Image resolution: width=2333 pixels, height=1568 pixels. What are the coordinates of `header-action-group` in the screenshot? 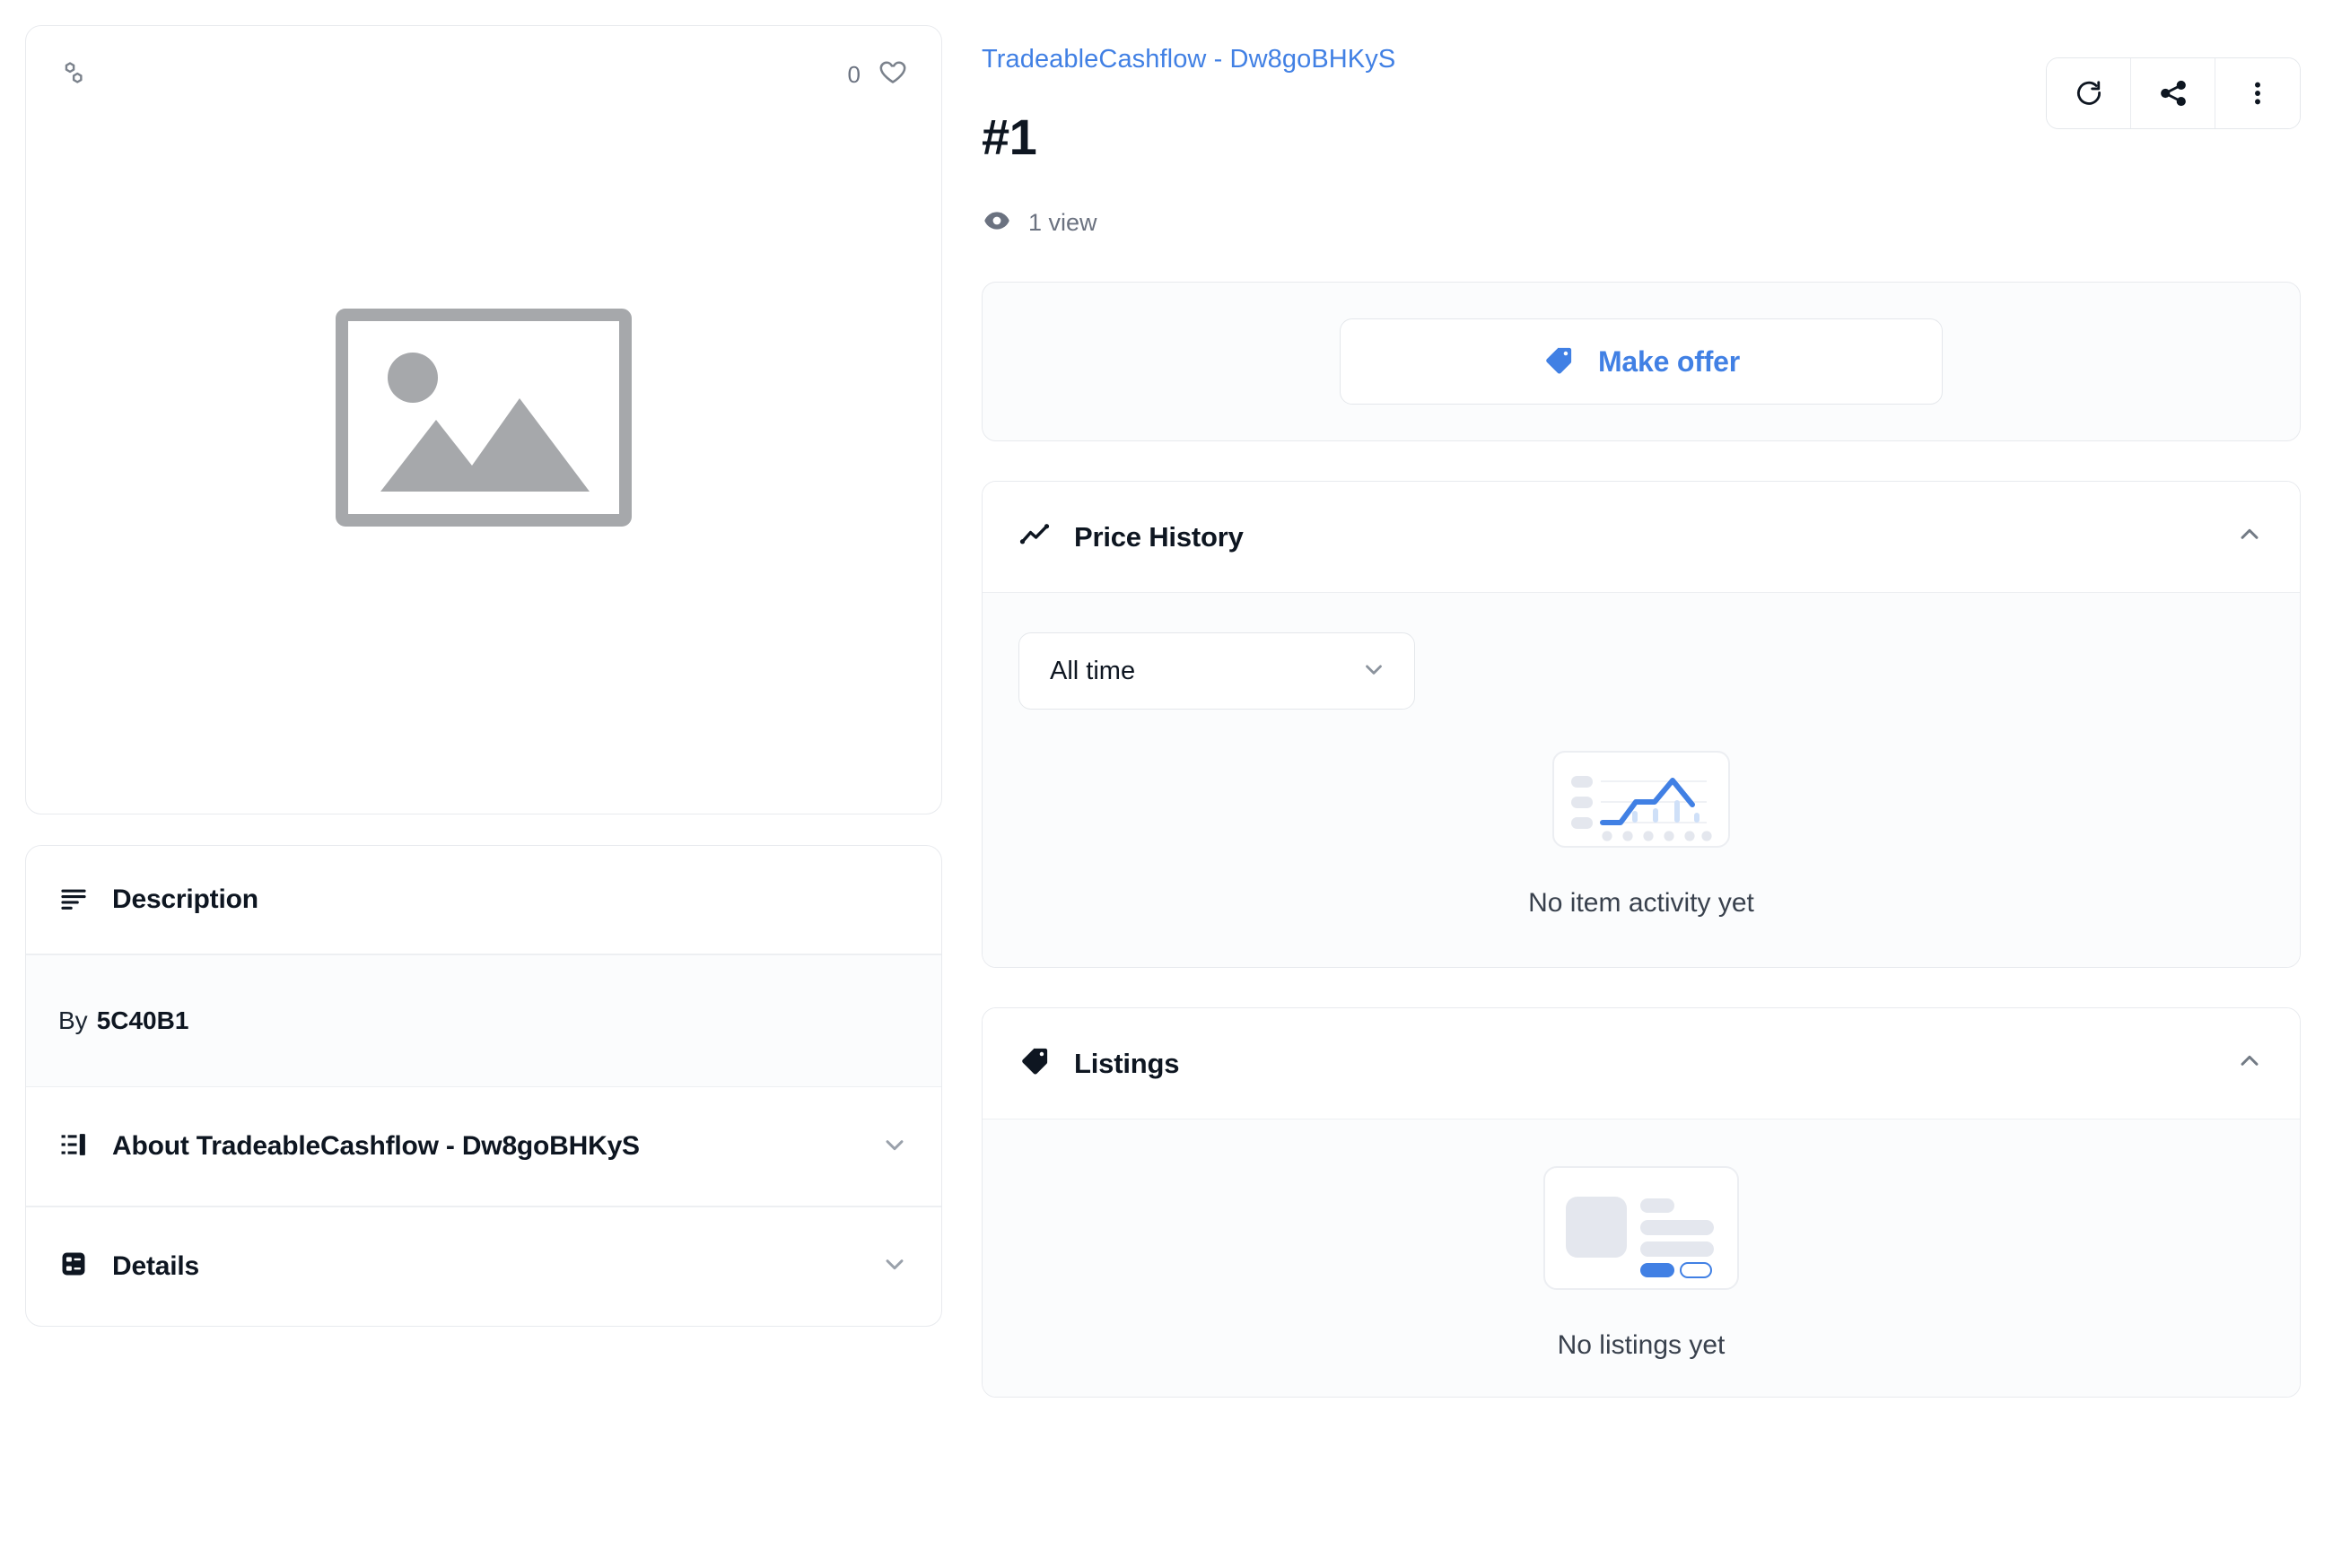 It's located at (2174, 93).